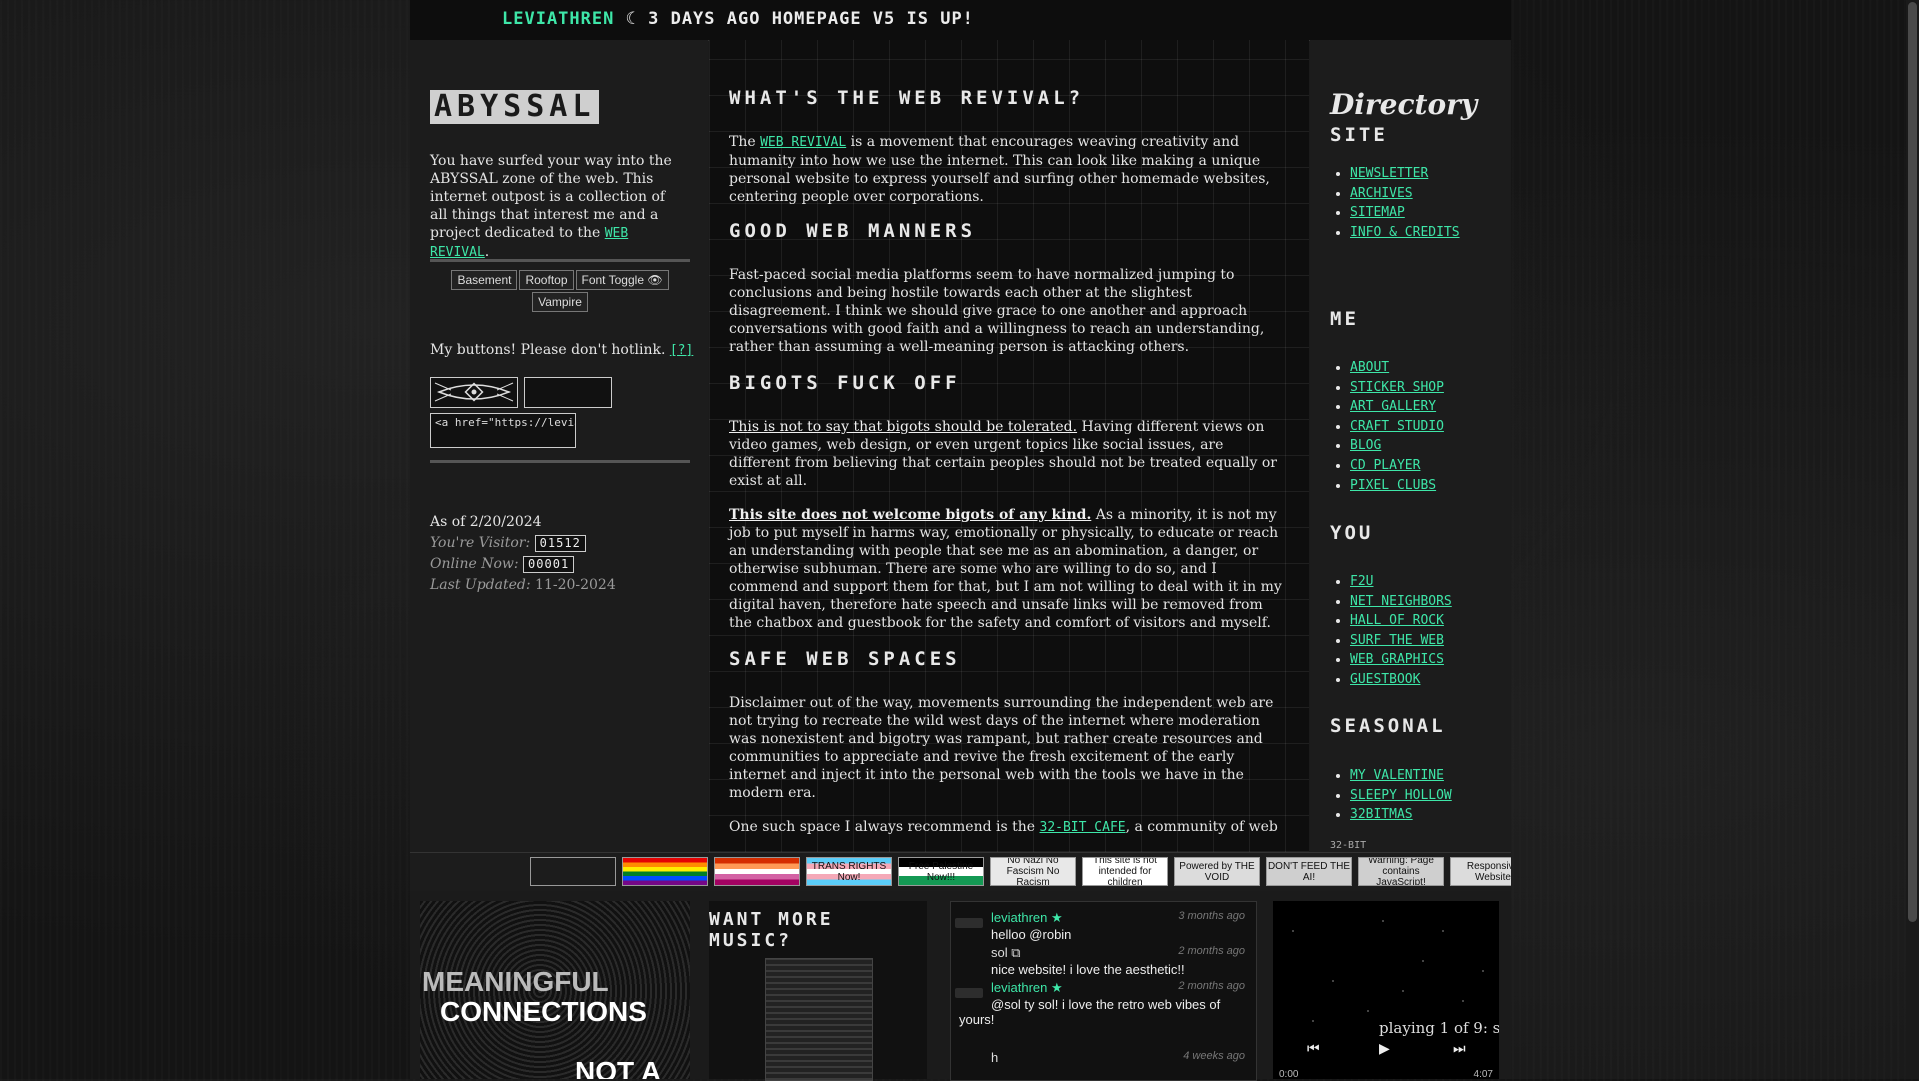  I want to click on status-username: LEVIATHREN, so click(558, 19).